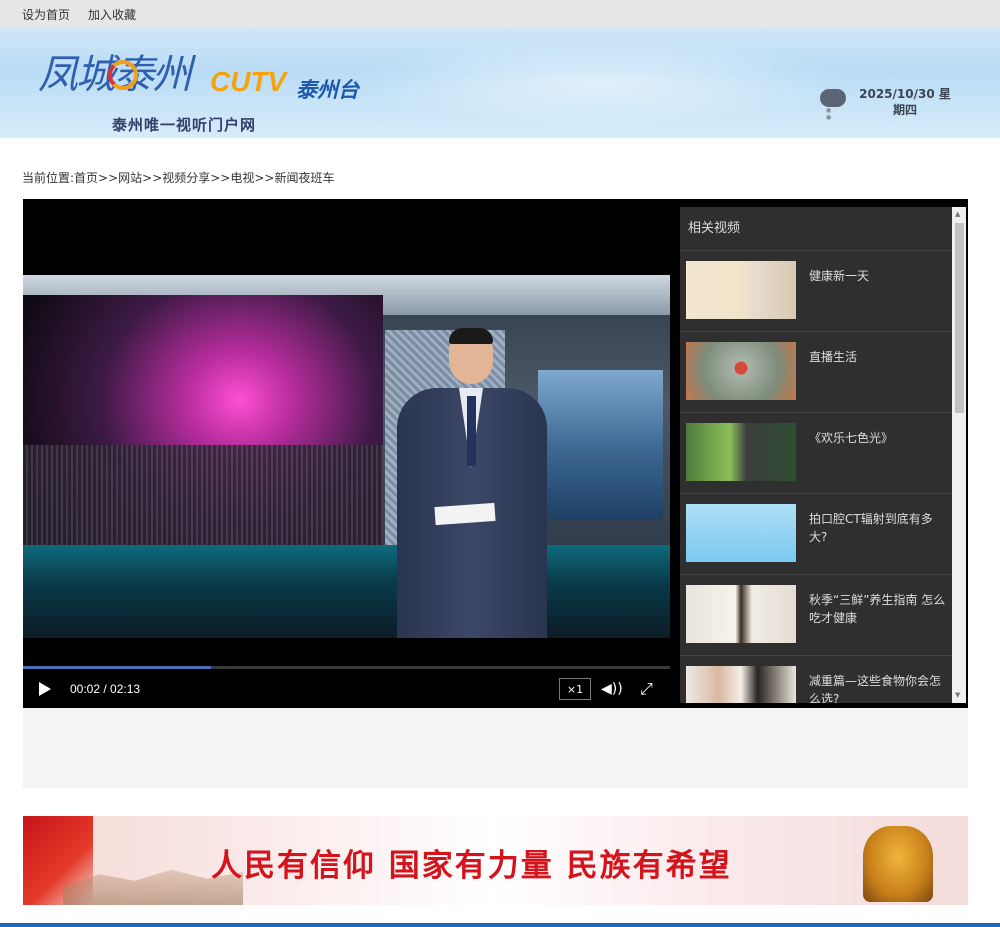 This screenshot has height=927, width=1000. What do you see at coordinates (612, 689) in the screenshot?
I see `volume-icon: ◀))` at bounding box center [612, 689].